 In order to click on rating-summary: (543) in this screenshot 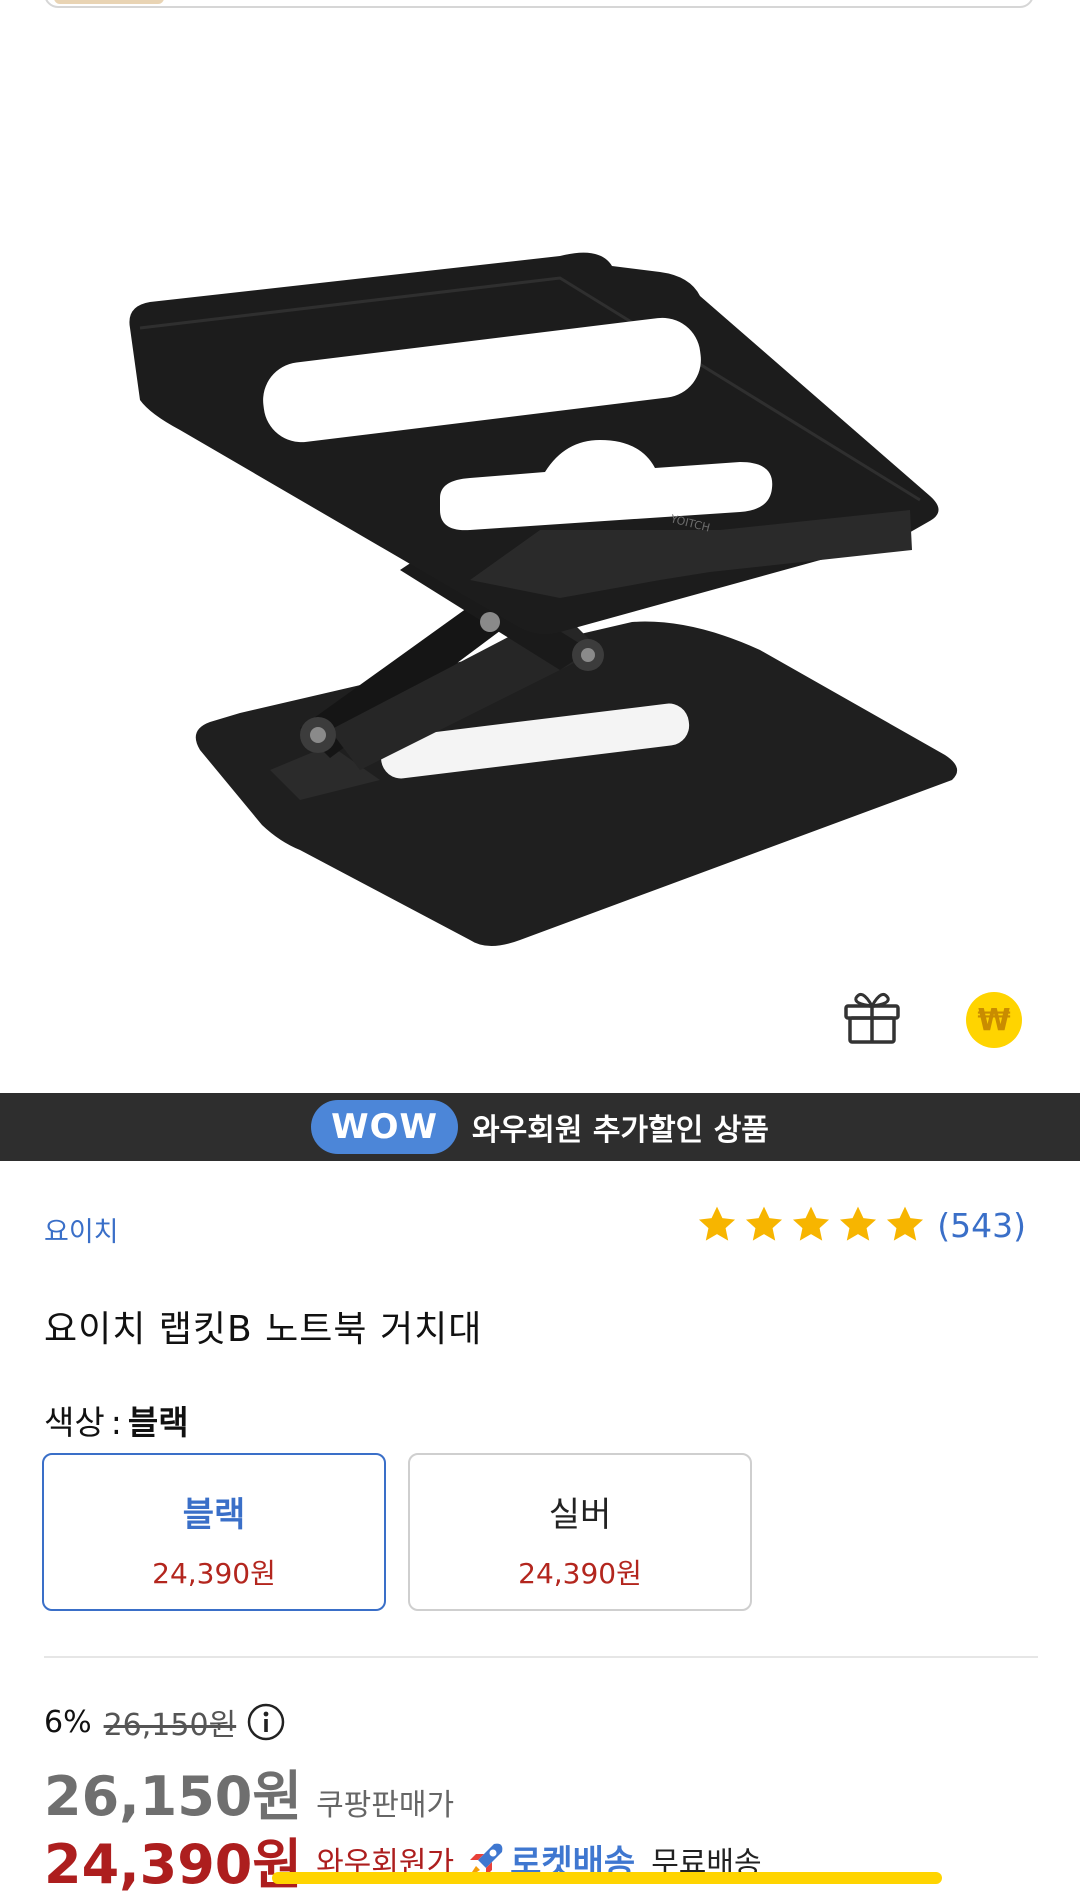, I will do `click(861, 1225)`.